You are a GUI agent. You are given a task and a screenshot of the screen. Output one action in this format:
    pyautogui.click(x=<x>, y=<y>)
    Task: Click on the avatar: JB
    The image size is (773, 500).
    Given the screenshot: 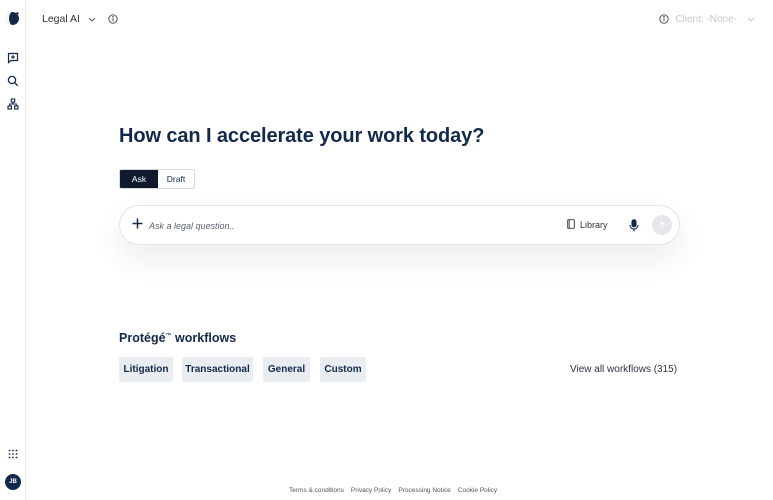 What is the action you would take?
    pyautogui.click(x=13, y=482)
    